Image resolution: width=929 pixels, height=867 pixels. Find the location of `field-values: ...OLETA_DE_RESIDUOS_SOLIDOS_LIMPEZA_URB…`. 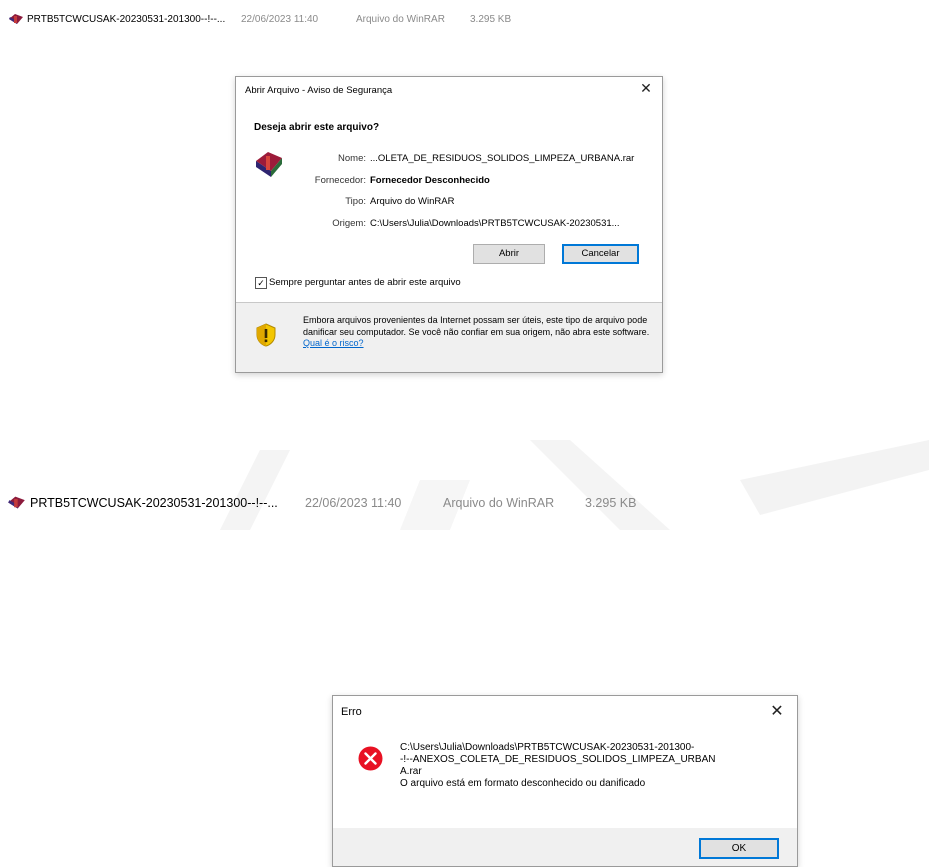

field-values: ...OLETA_DE_RESIDUOS_SOLIDOS_LIMPEZA_URB… is located at coordinates (502, 196).